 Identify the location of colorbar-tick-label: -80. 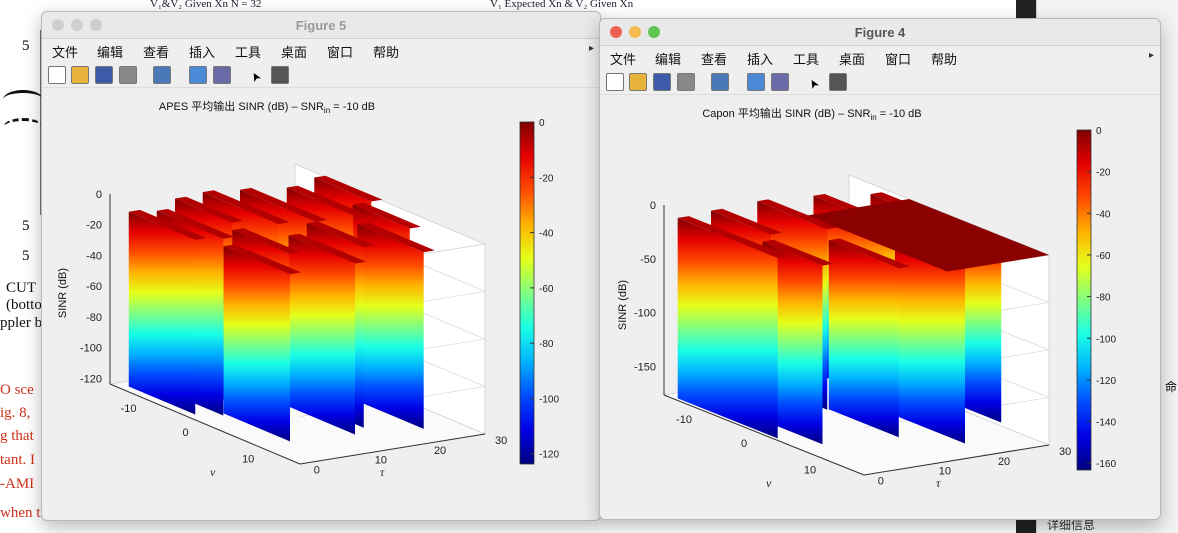
(1103, 298).